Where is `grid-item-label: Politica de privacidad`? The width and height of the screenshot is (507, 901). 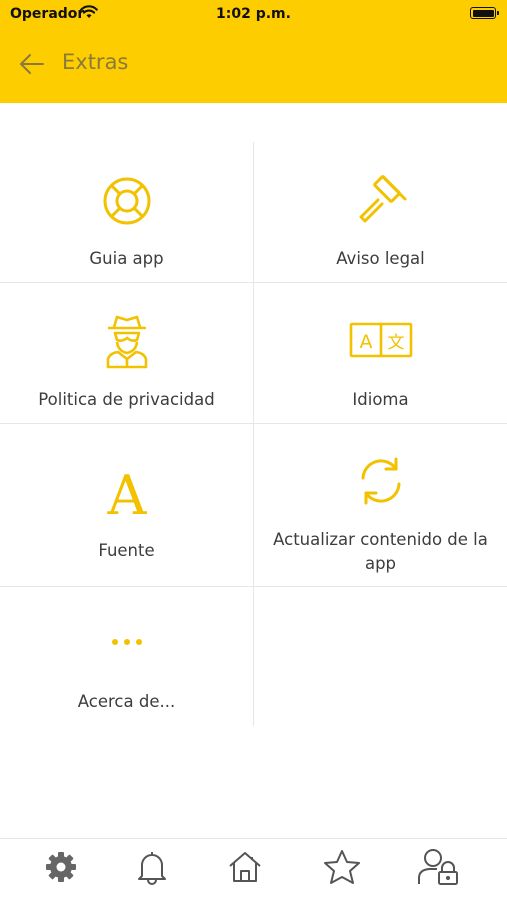
grid-item-label: Politica de privacidad is located at coordinates (126, 399).